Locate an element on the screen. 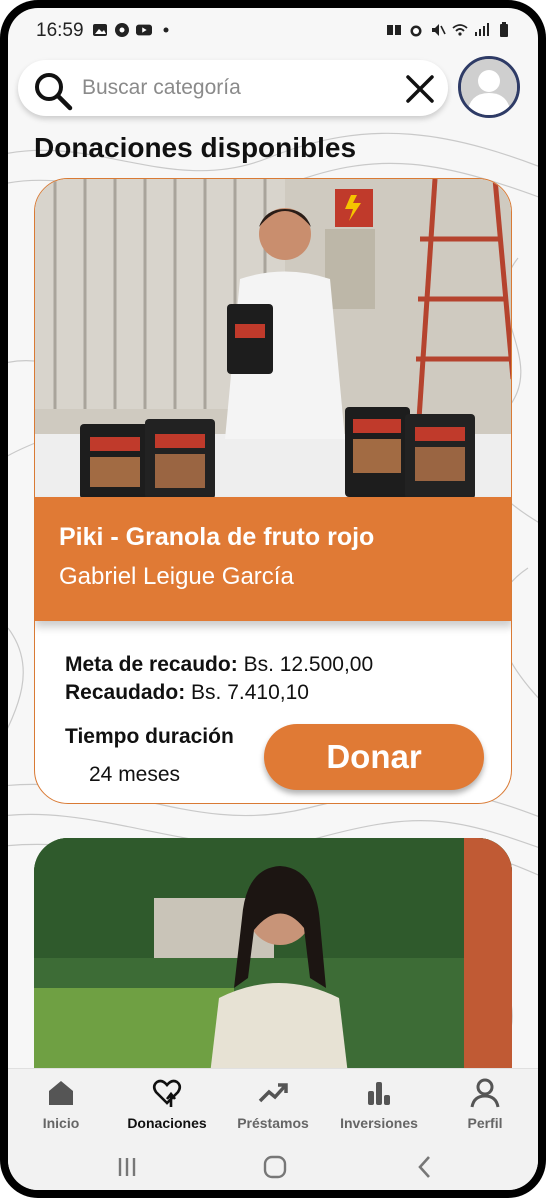  donation-title: Piki - Granola de fruto rojo is located at coordinates (217, 537).